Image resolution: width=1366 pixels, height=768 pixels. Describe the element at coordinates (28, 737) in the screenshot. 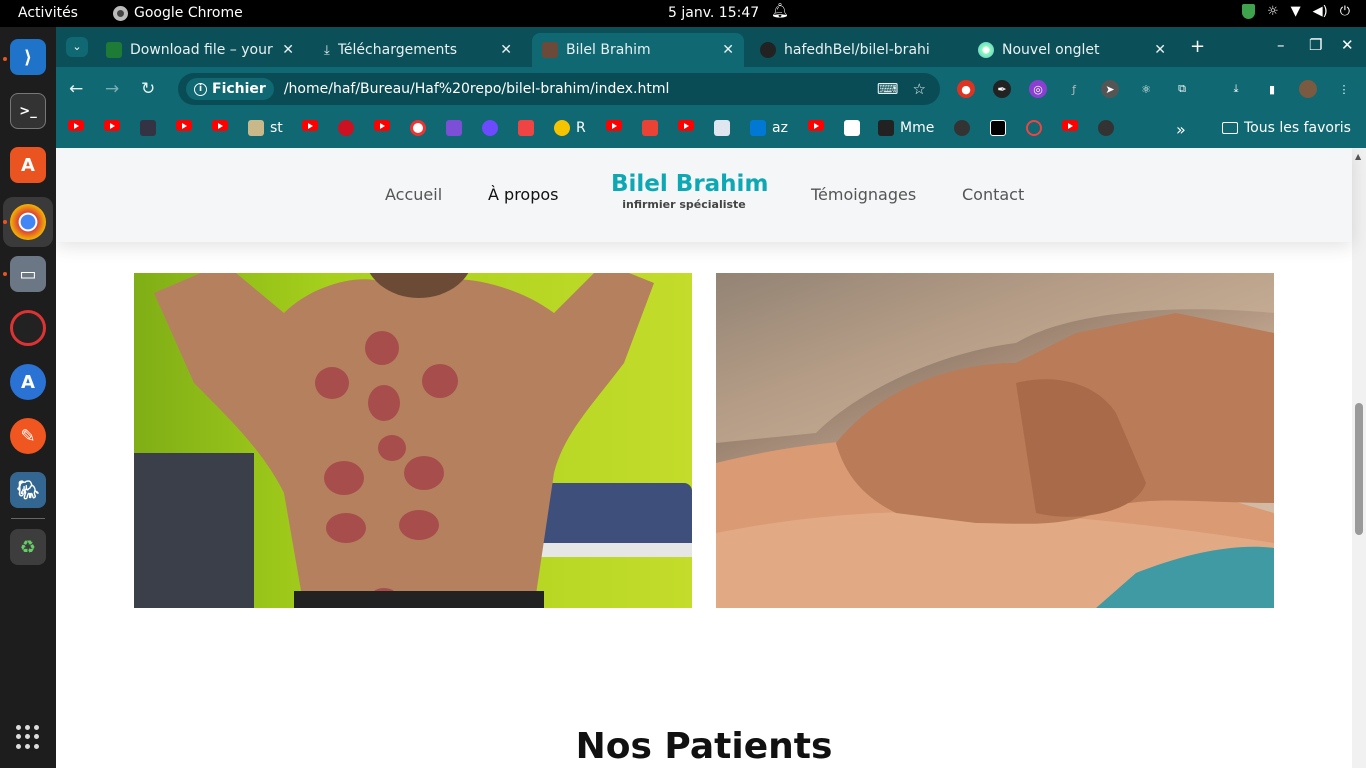

I see `show-apps-icon` at that location.